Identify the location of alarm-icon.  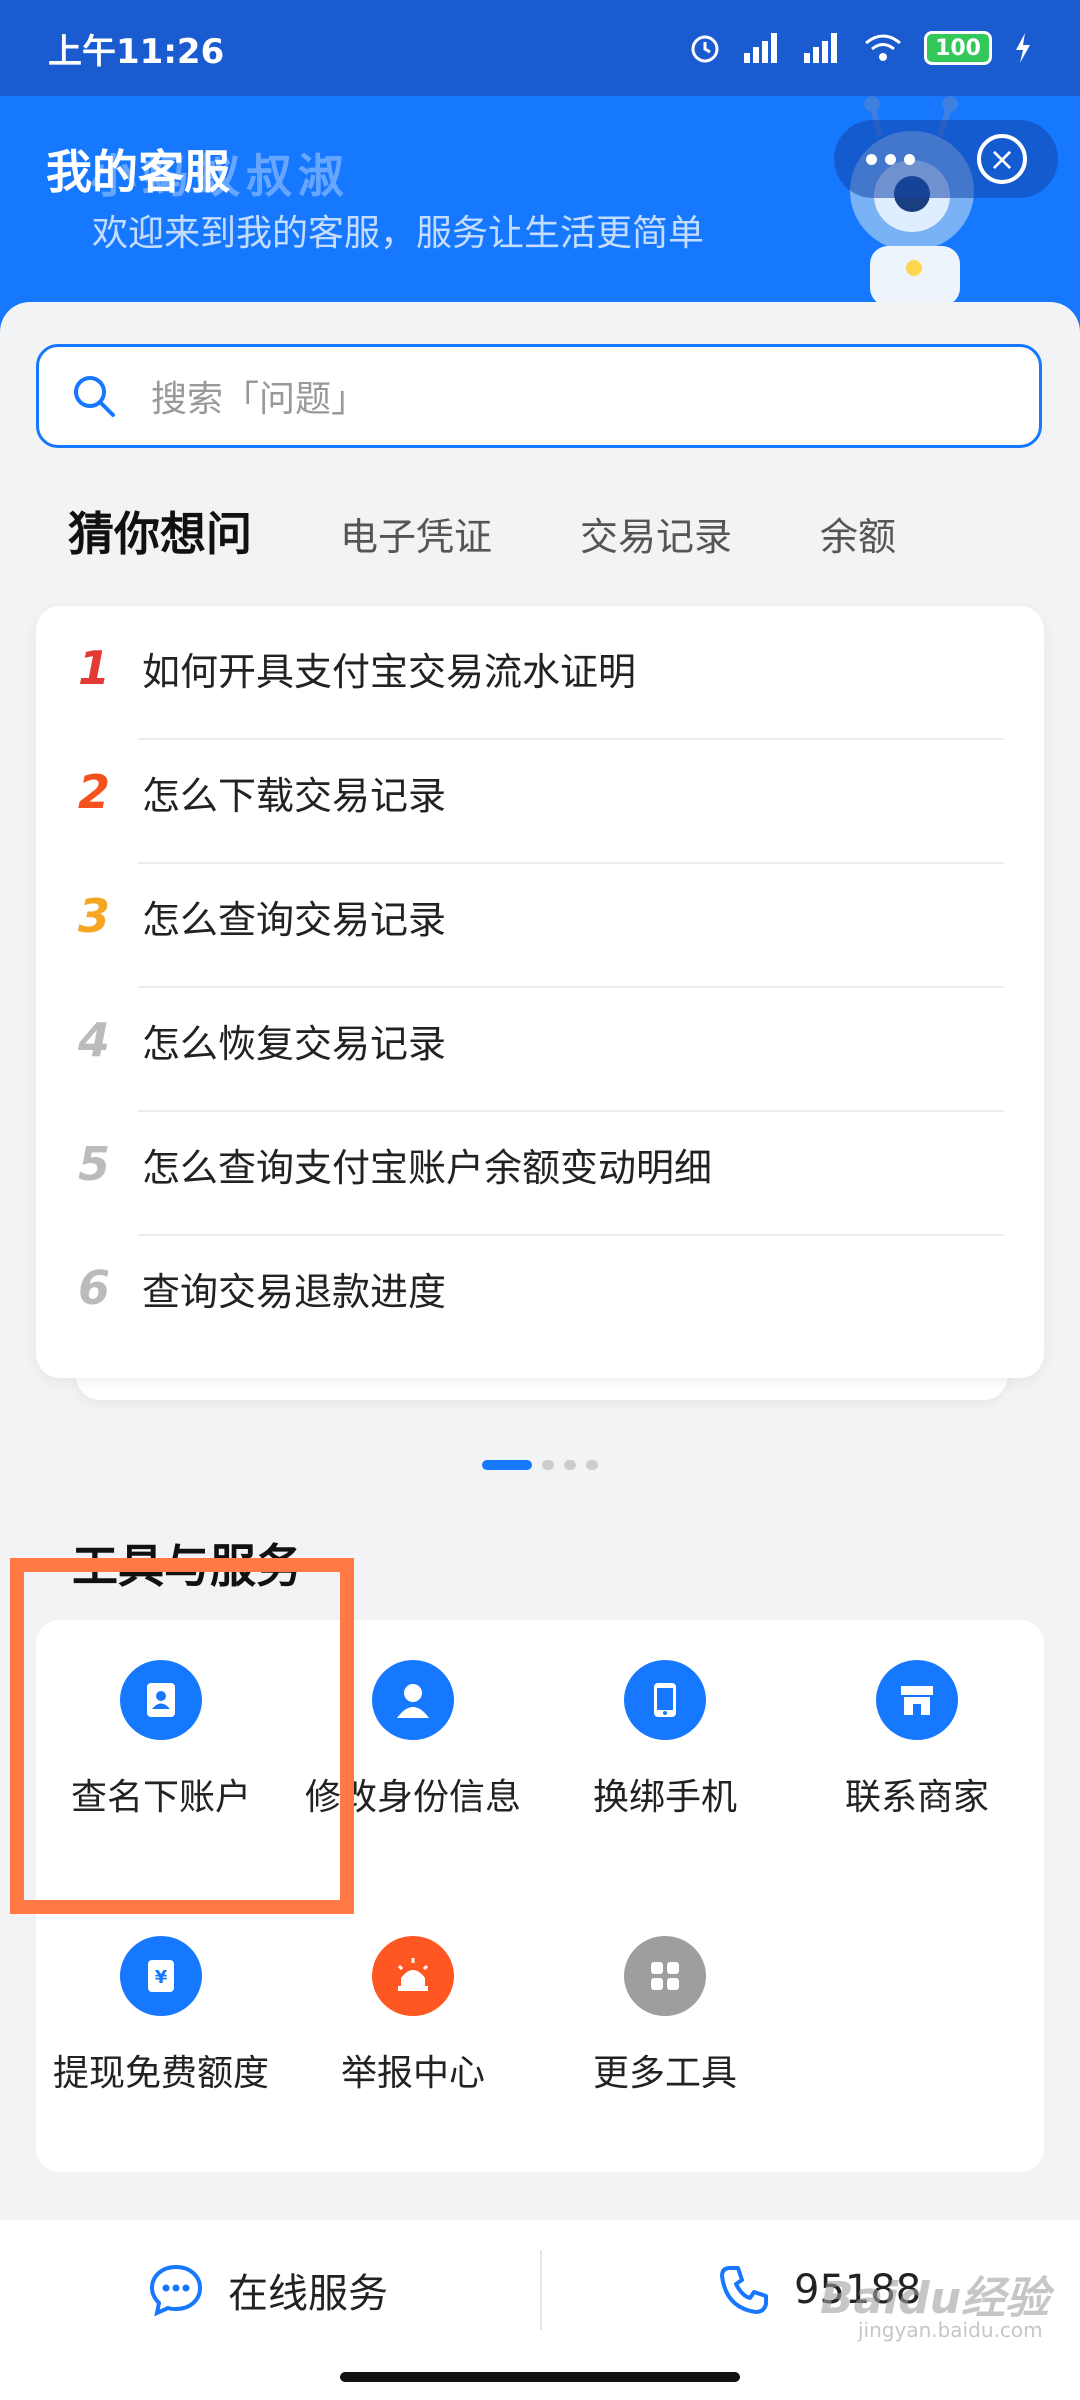
(413, 1976).